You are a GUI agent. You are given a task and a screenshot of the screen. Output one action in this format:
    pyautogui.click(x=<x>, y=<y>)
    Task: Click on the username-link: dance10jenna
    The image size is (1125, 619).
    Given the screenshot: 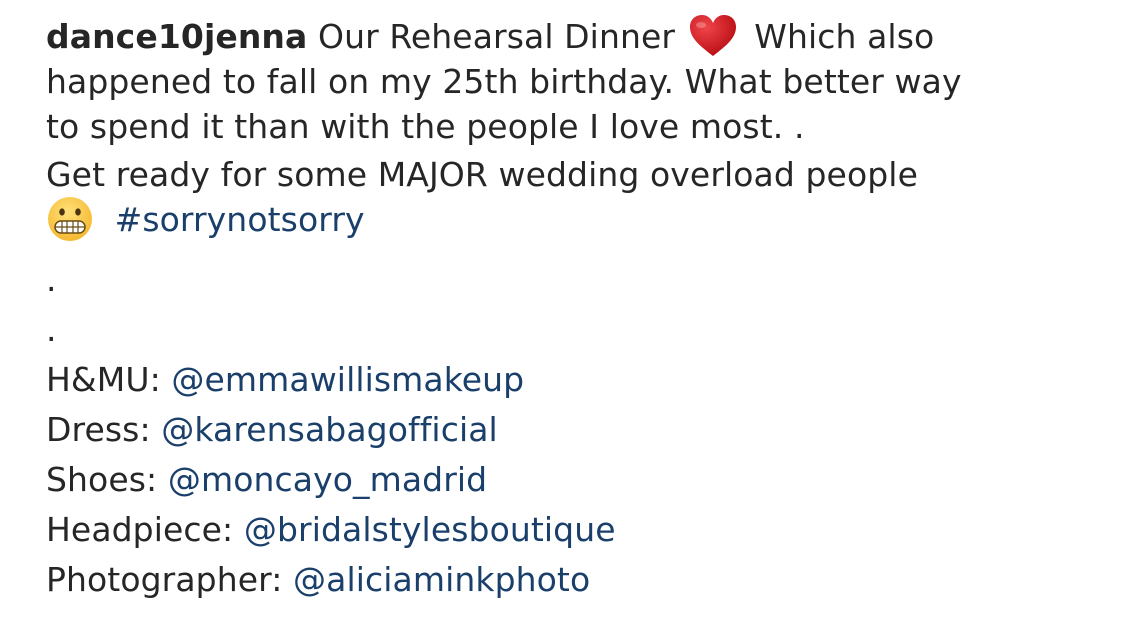 What is the action you would take?
    pyautogui.click(x=176, y=36)
    